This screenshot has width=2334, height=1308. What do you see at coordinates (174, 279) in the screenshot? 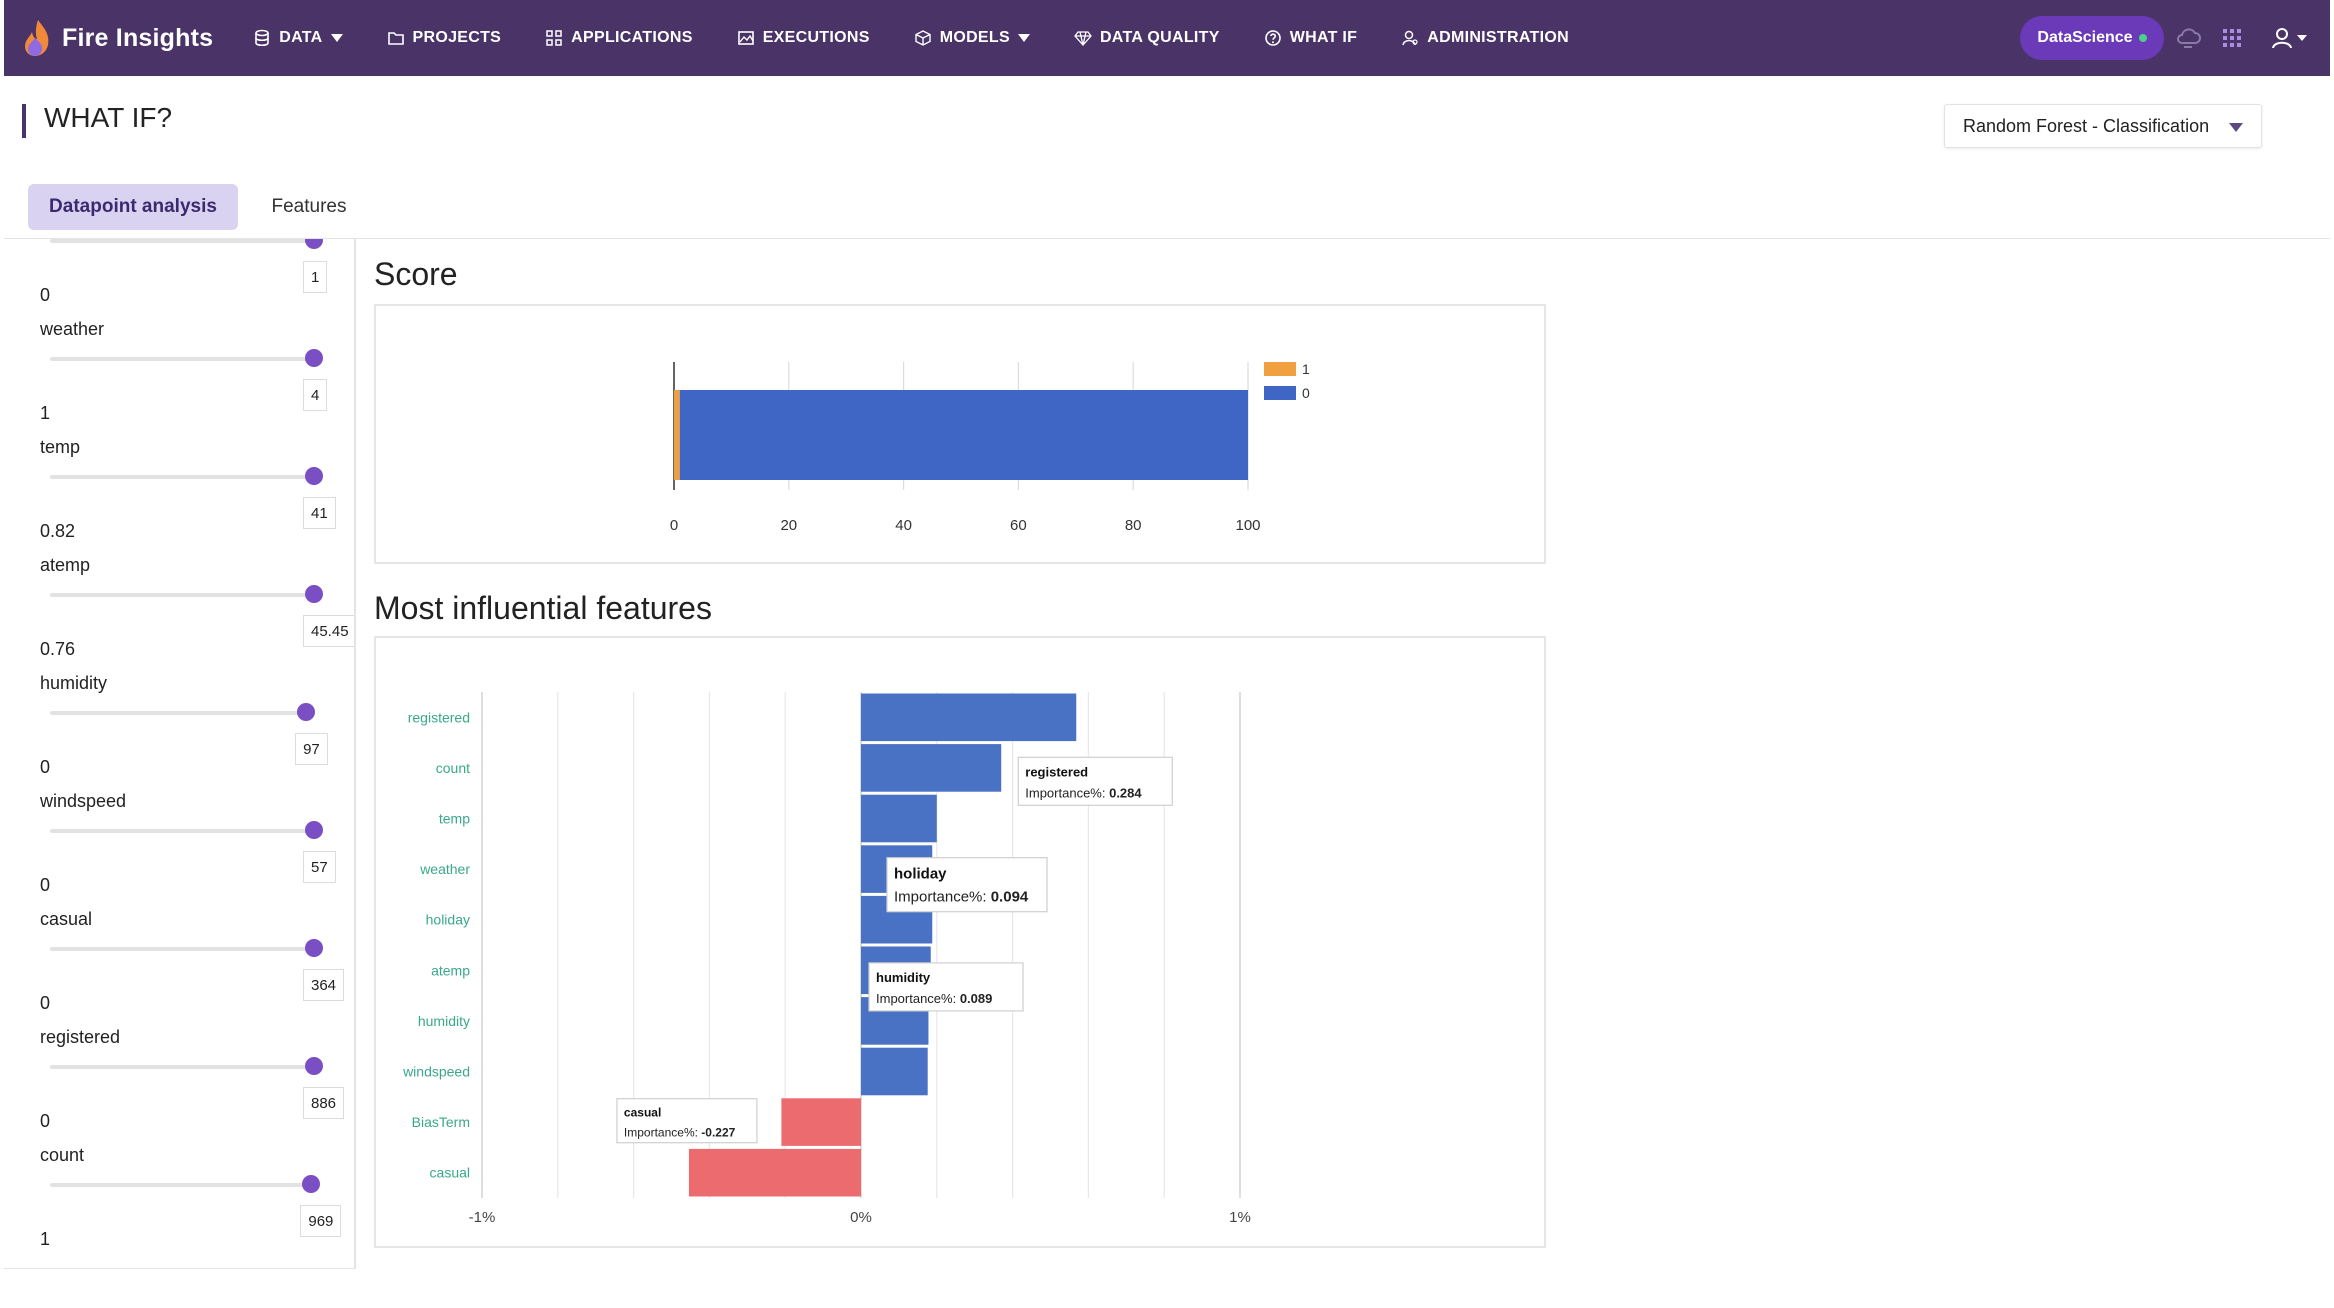
I see `feature-slider-partial: 10` at bounding box center [174, 279].